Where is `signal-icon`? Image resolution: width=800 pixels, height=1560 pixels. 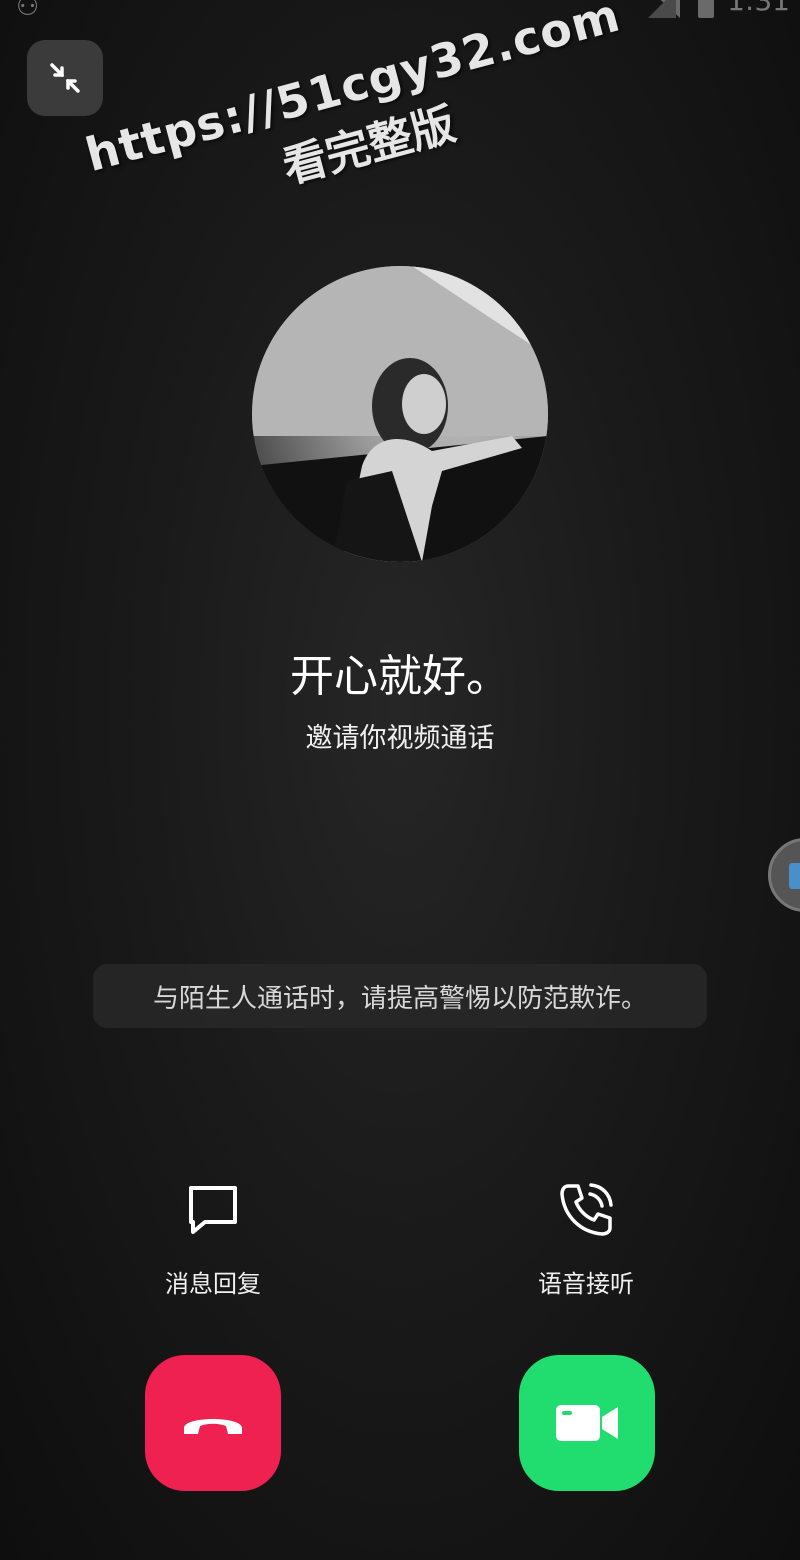 signal-icon is located at coordinates (662, 9).